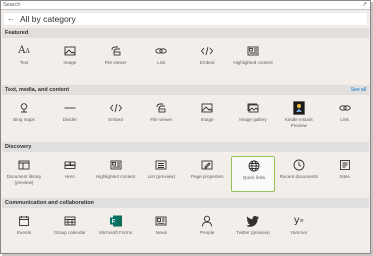 This screenshot has height=256, width=373. What do you see at coordinates (185, 203) in the screenshot?
I see `section-header-communication-and-collaboration: Communication and collaboration` at bounding box center [185, 203].